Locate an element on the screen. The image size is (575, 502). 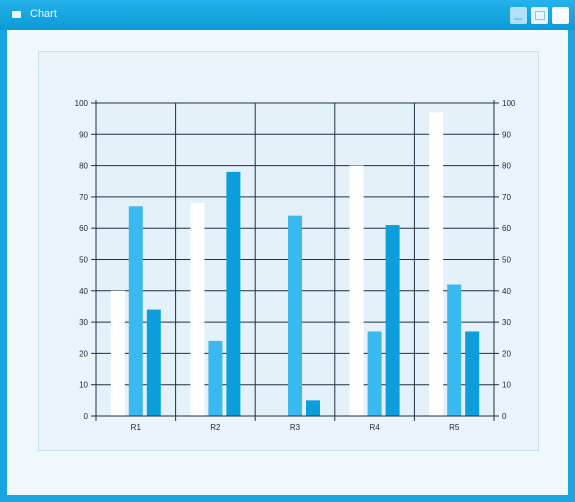
y-tick-label-right: 10 is located at coordinates (506, 385).